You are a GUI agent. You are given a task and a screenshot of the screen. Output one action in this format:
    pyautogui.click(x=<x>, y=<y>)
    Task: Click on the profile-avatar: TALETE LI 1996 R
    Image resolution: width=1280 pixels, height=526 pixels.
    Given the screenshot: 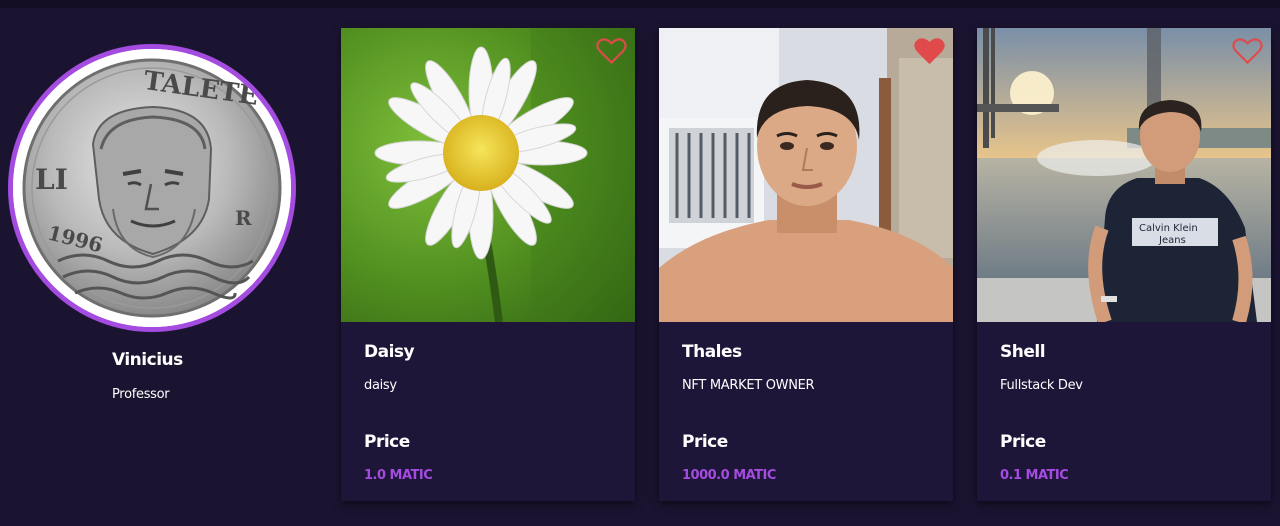 What is the action you would take?
    pyautogui.click(x=152, y=188)
    